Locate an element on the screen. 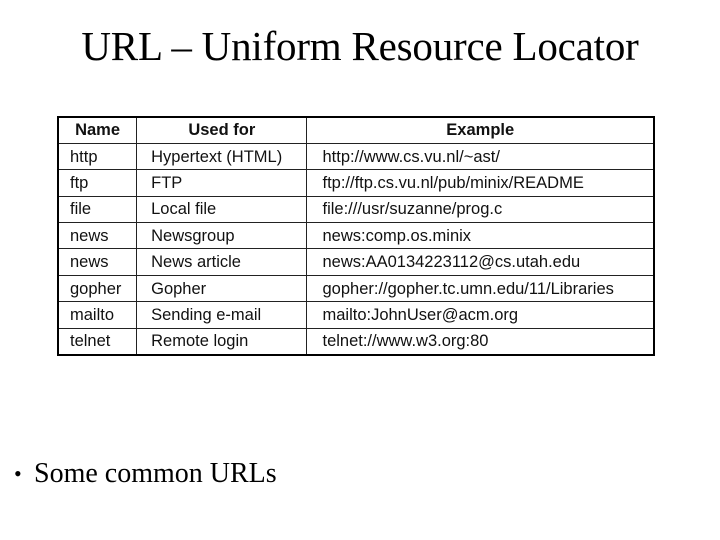  bullet-item: • Some common URLs is located at coordinates (145, 474).